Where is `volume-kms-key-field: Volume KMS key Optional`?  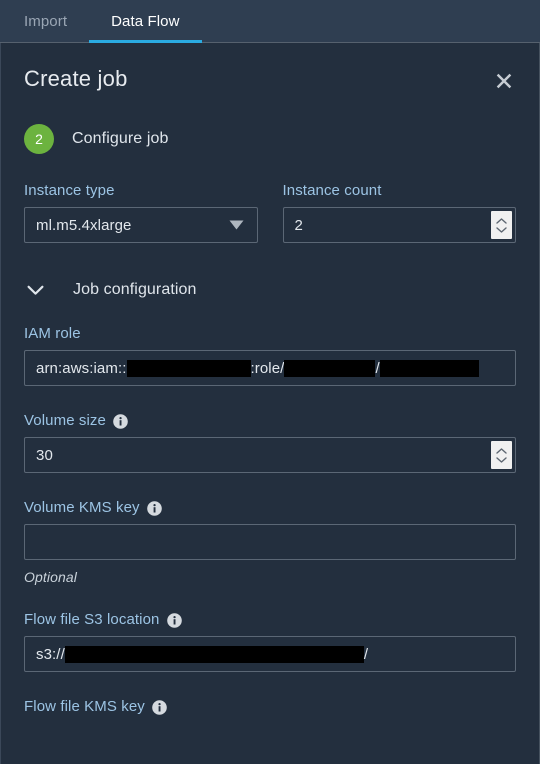
volume-kms-key-field: Volume KMS key Optional is located at coordinates (270, 542).